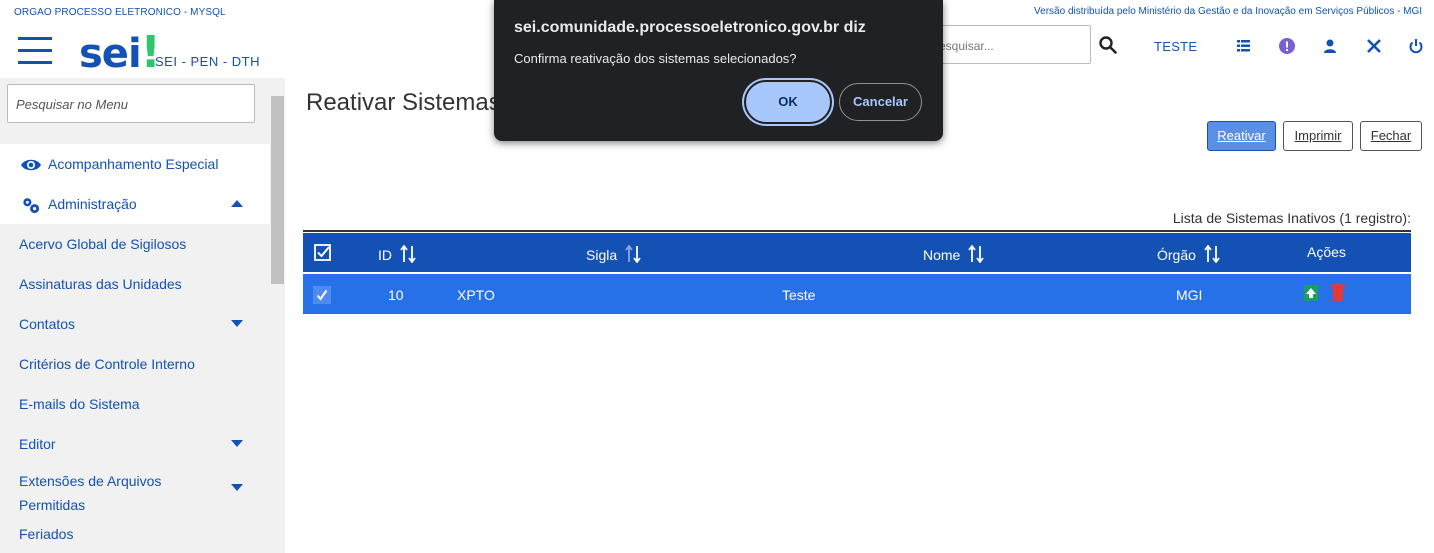 The width and height of the screenshot is (1434, 553). I want to click on column-header-nome: Nome, so click(953, 254).